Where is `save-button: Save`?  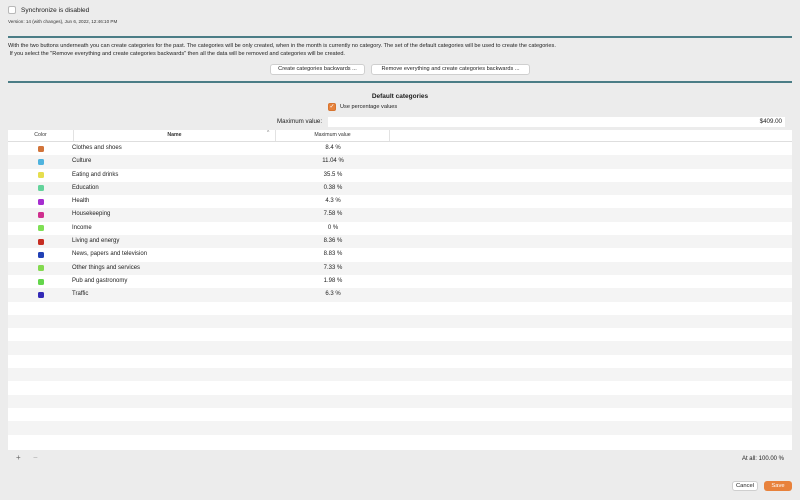 save-button: Save is located at coordinates (778, 486).